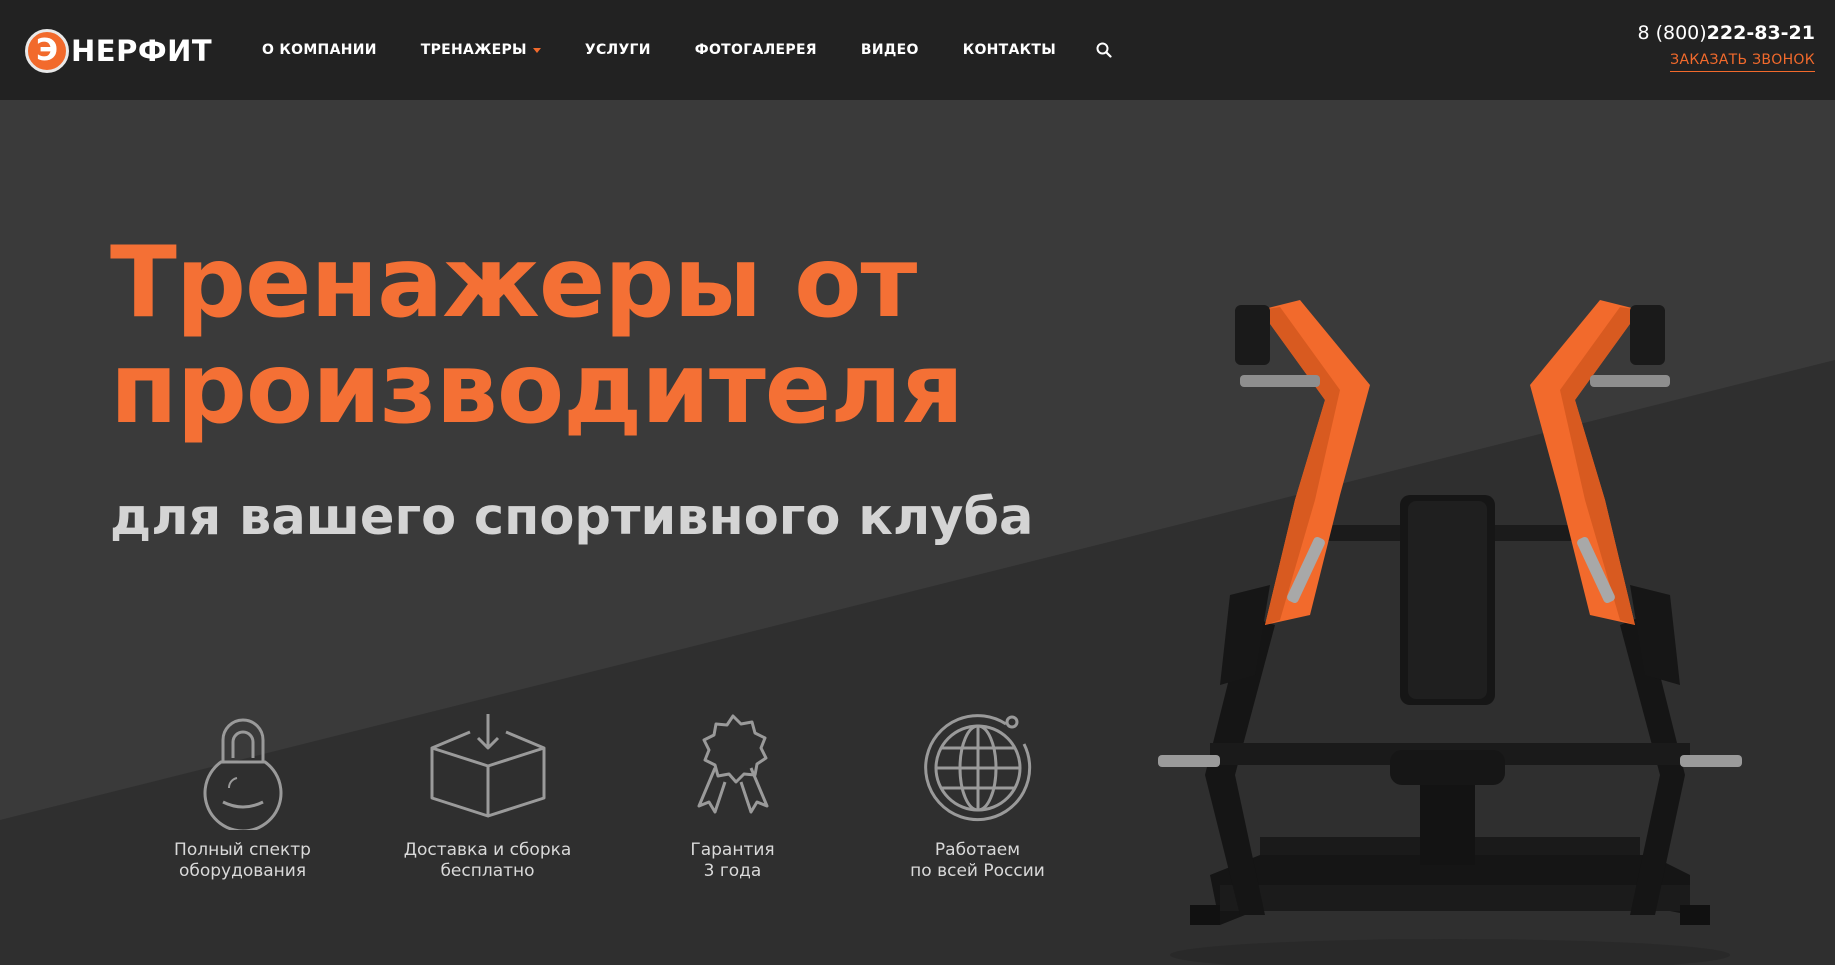  I want to click on nav-item-label: ВИДЕО, so click(889, 50).